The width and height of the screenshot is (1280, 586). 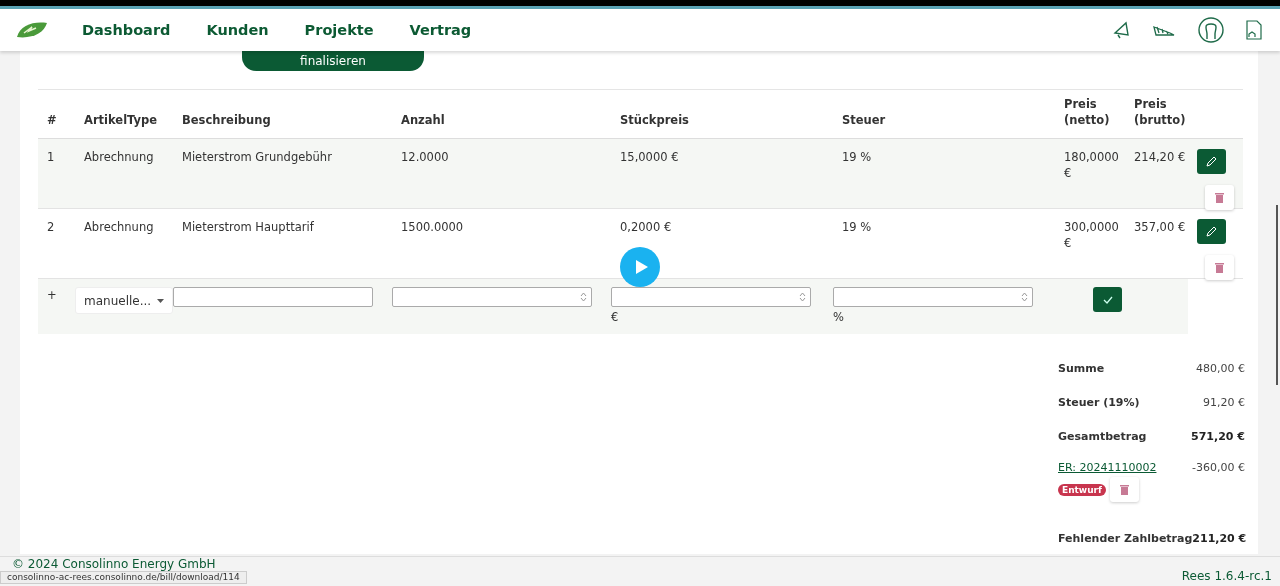 I want to click on user-icon, so click(x=1211, y=30).